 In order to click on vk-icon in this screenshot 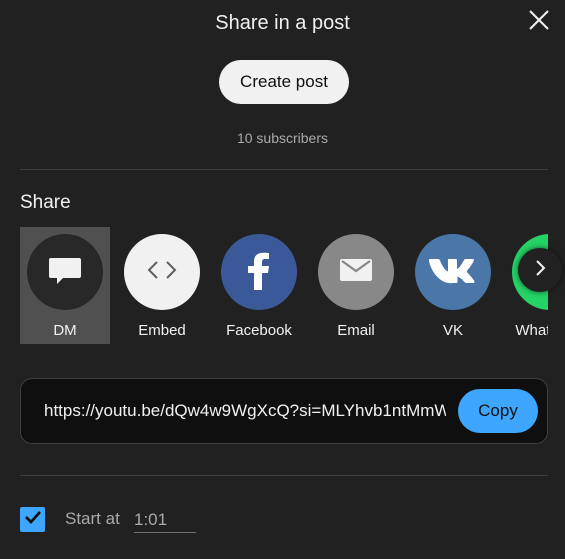, I will do `click(453, 272)`.